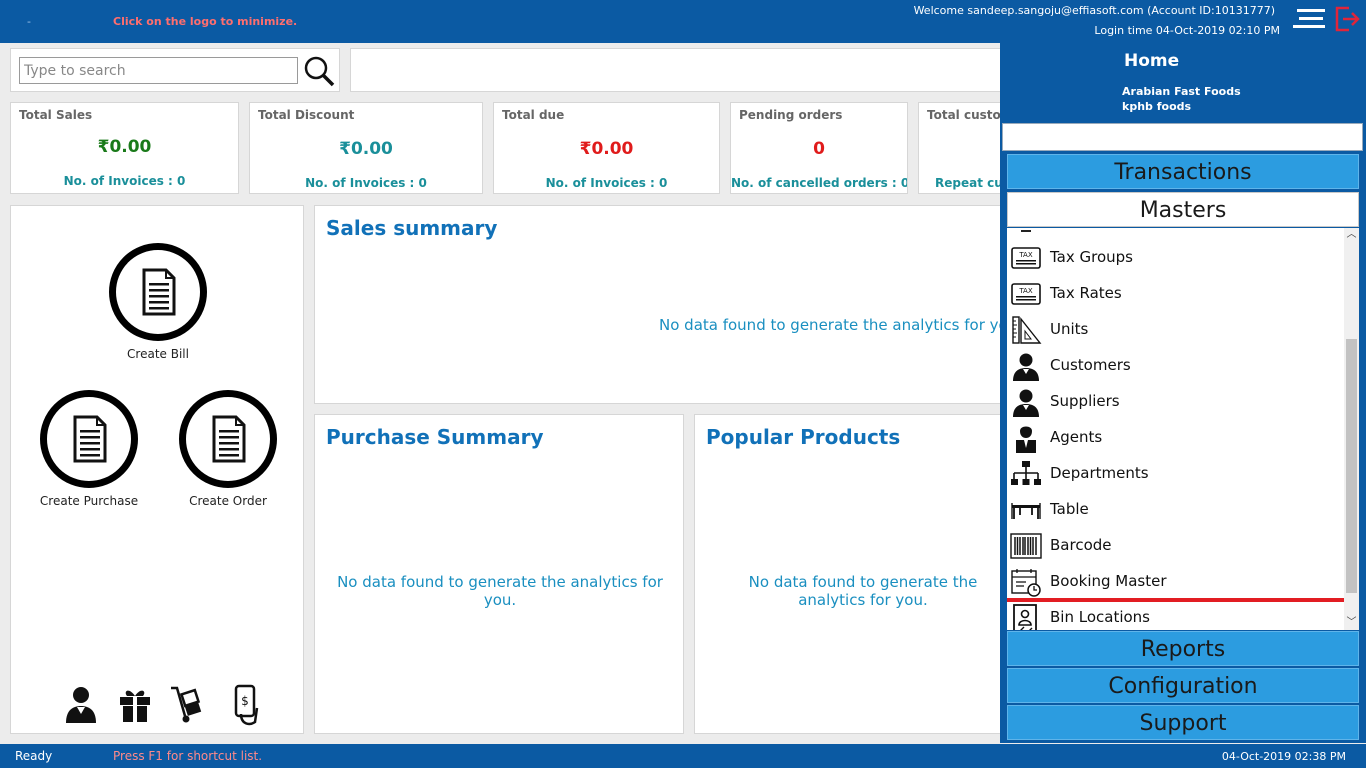 The height and width of the screenshot is (768, 1366). I want to click on minimize-hint: Click on the logo to minimize., so click(205, 21).